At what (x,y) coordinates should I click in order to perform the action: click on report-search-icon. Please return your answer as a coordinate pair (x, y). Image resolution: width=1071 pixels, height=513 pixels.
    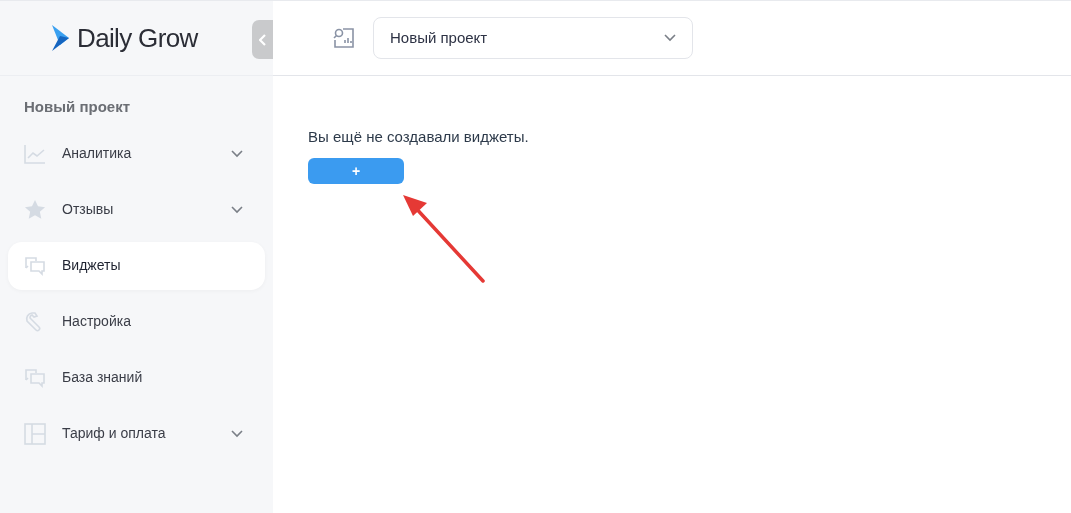
    Looking at the image, I should click on (344, 38).